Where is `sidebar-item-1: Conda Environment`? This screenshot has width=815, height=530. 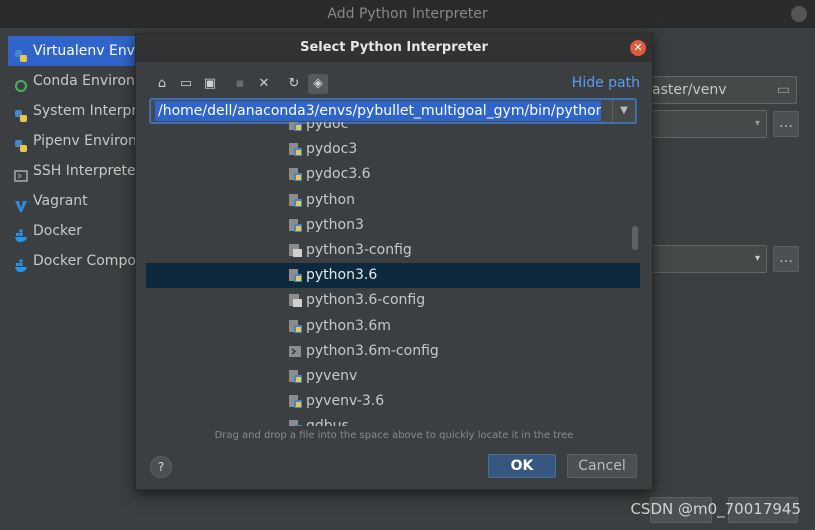
sidebar-item-1: Conda Environment is located at coordinates (78, 81).